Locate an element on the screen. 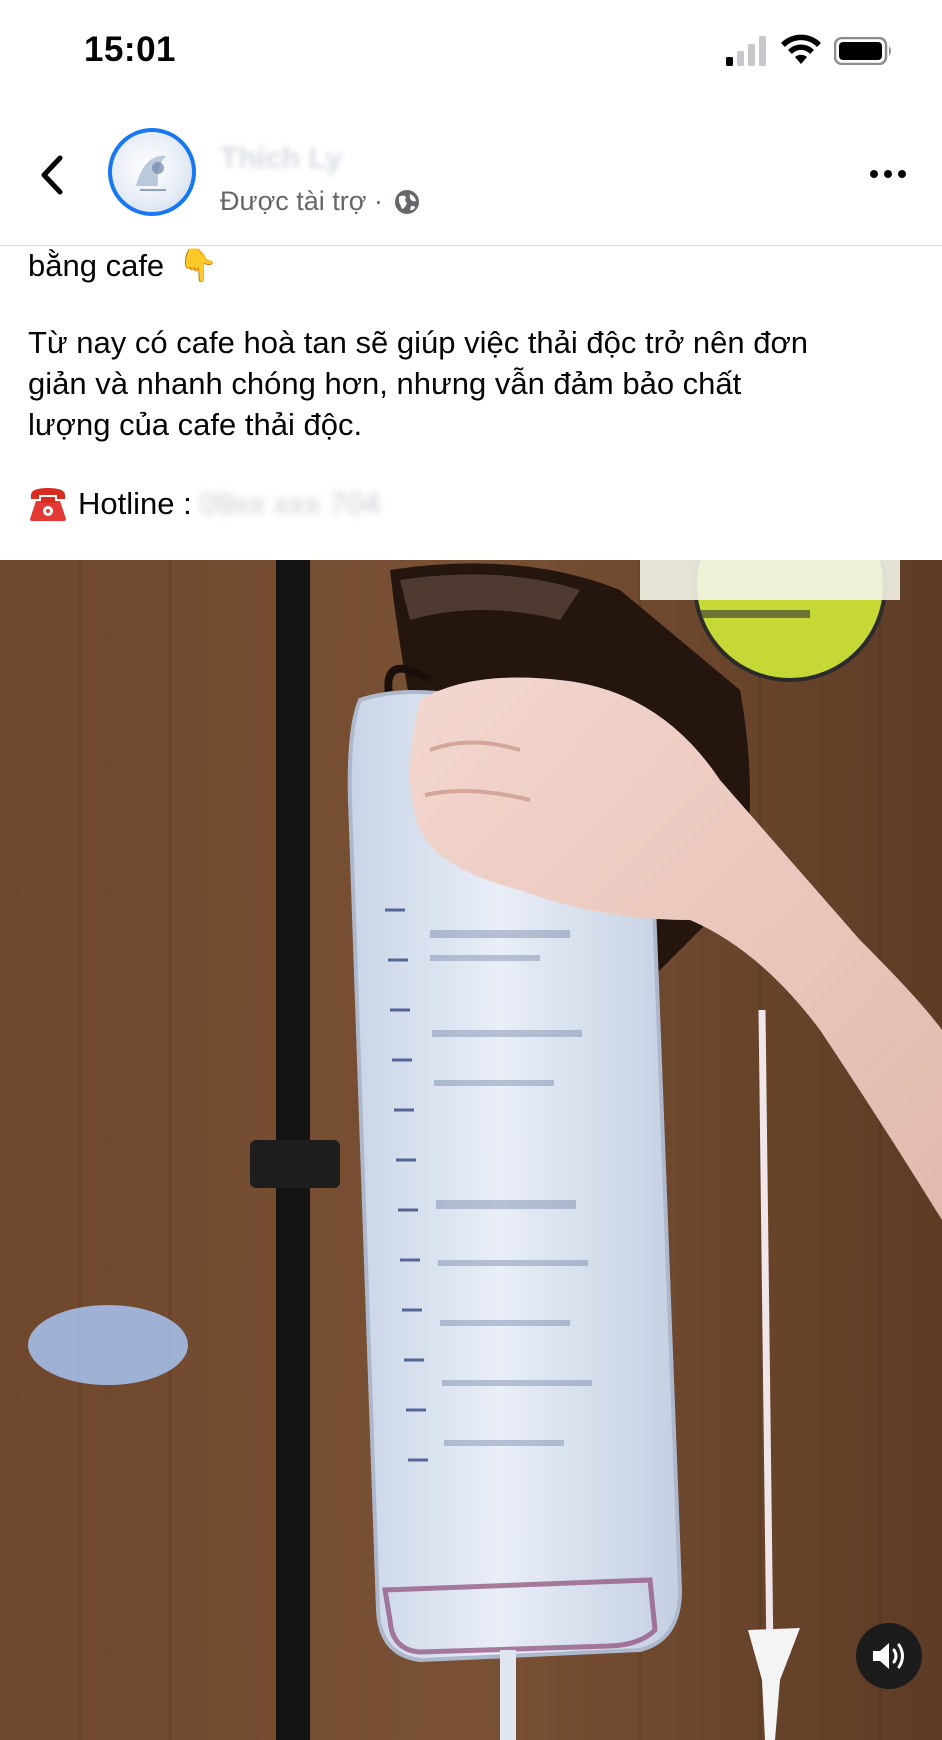  globe-icon is located at coordinates (407, 201).